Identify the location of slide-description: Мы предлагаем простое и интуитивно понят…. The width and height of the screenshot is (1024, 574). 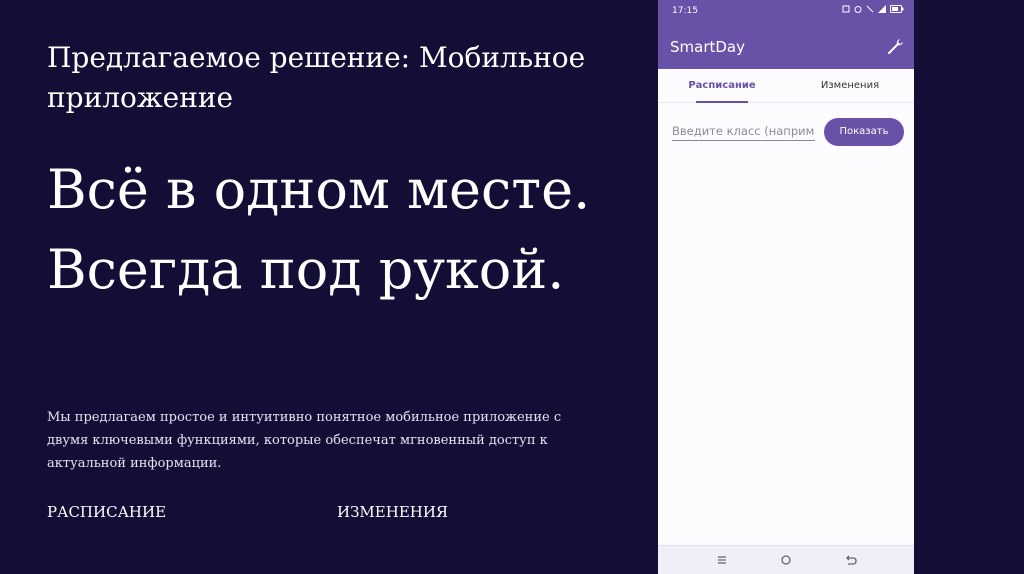
(304, 440).